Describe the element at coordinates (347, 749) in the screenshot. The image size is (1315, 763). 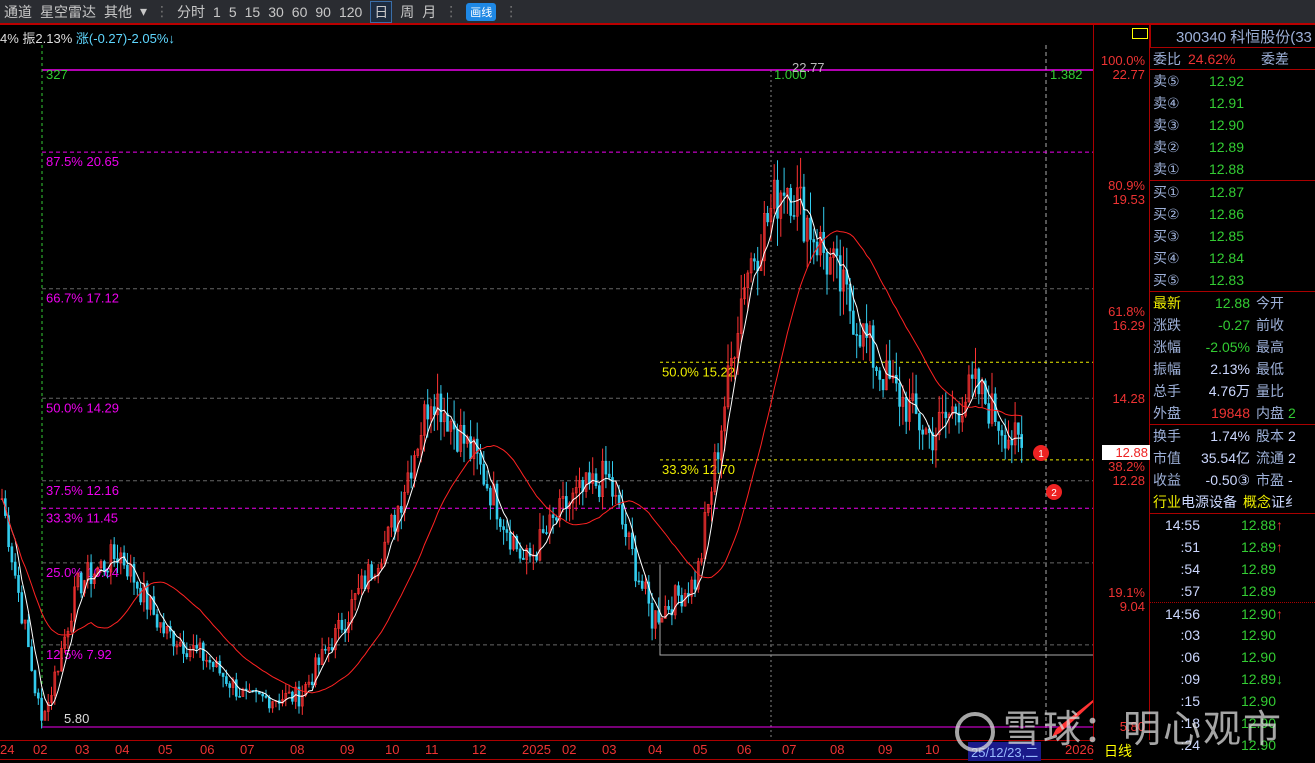
I see `time-tick: 09` at that location.